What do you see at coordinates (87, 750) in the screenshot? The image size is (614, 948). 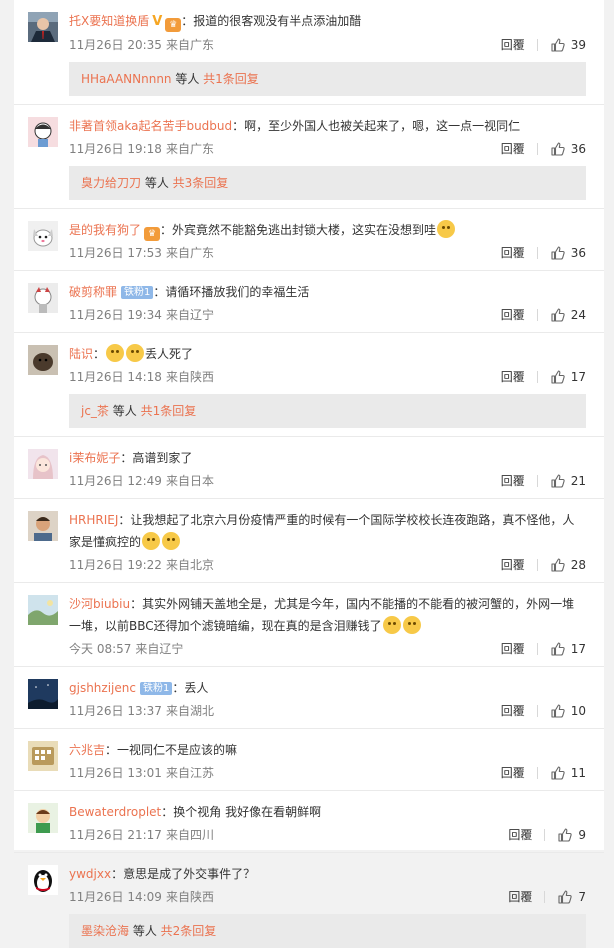 I see `comment-username: 六兆吉` at bounding box center [87, 750].